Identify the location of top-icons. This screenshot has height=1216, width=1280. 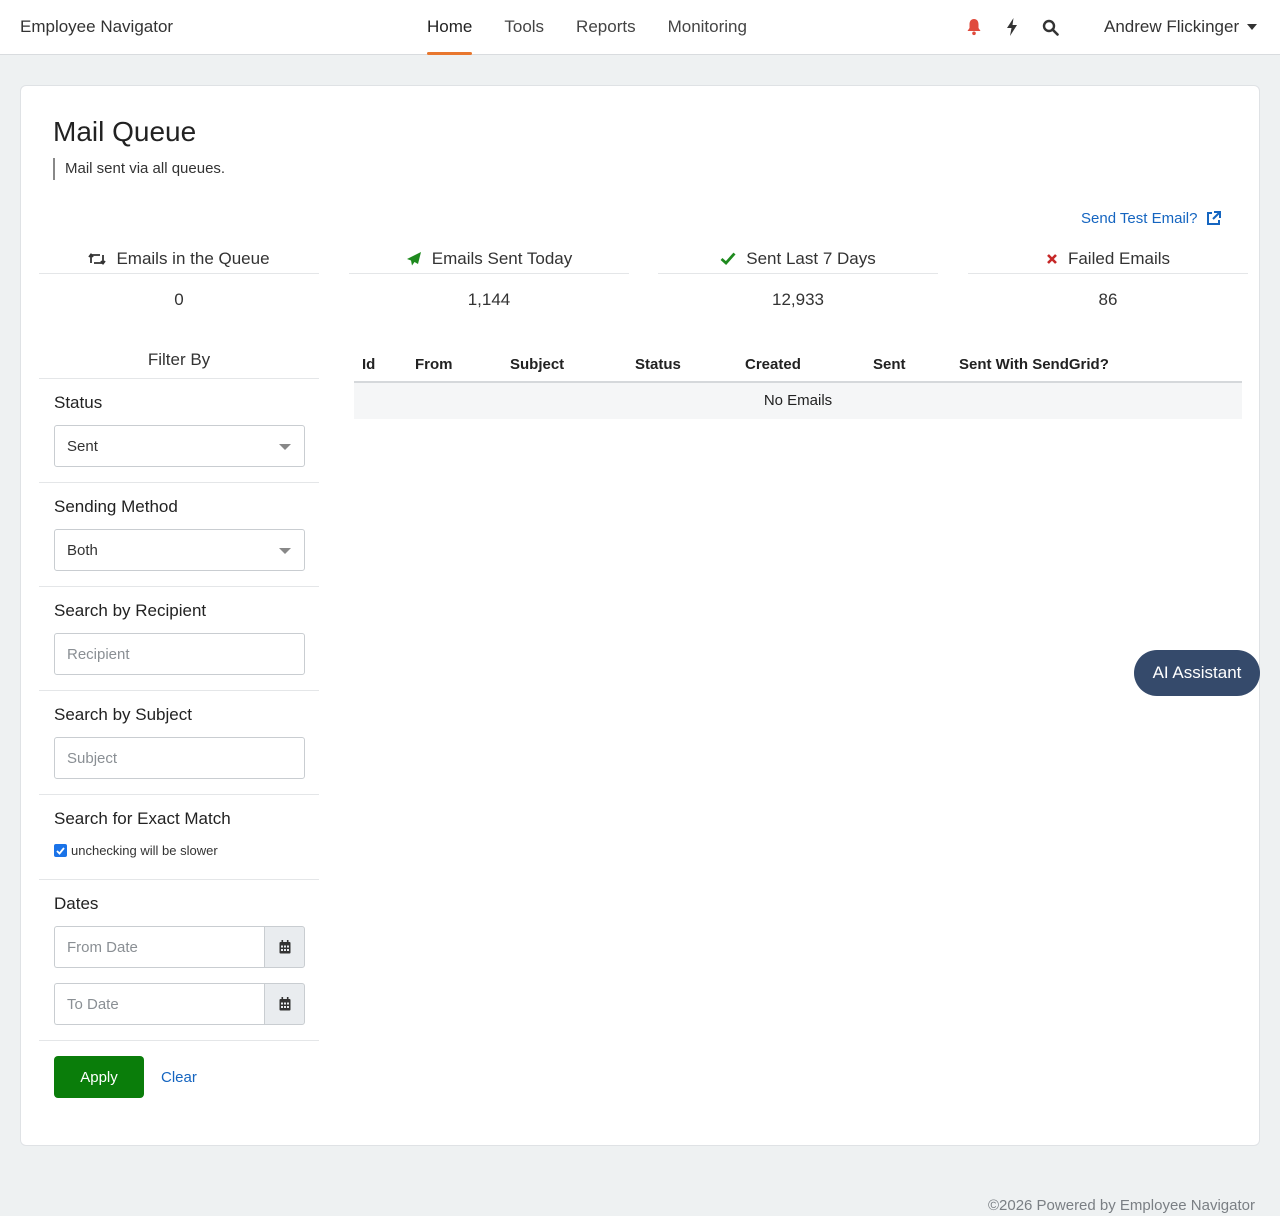
(1012, 27).